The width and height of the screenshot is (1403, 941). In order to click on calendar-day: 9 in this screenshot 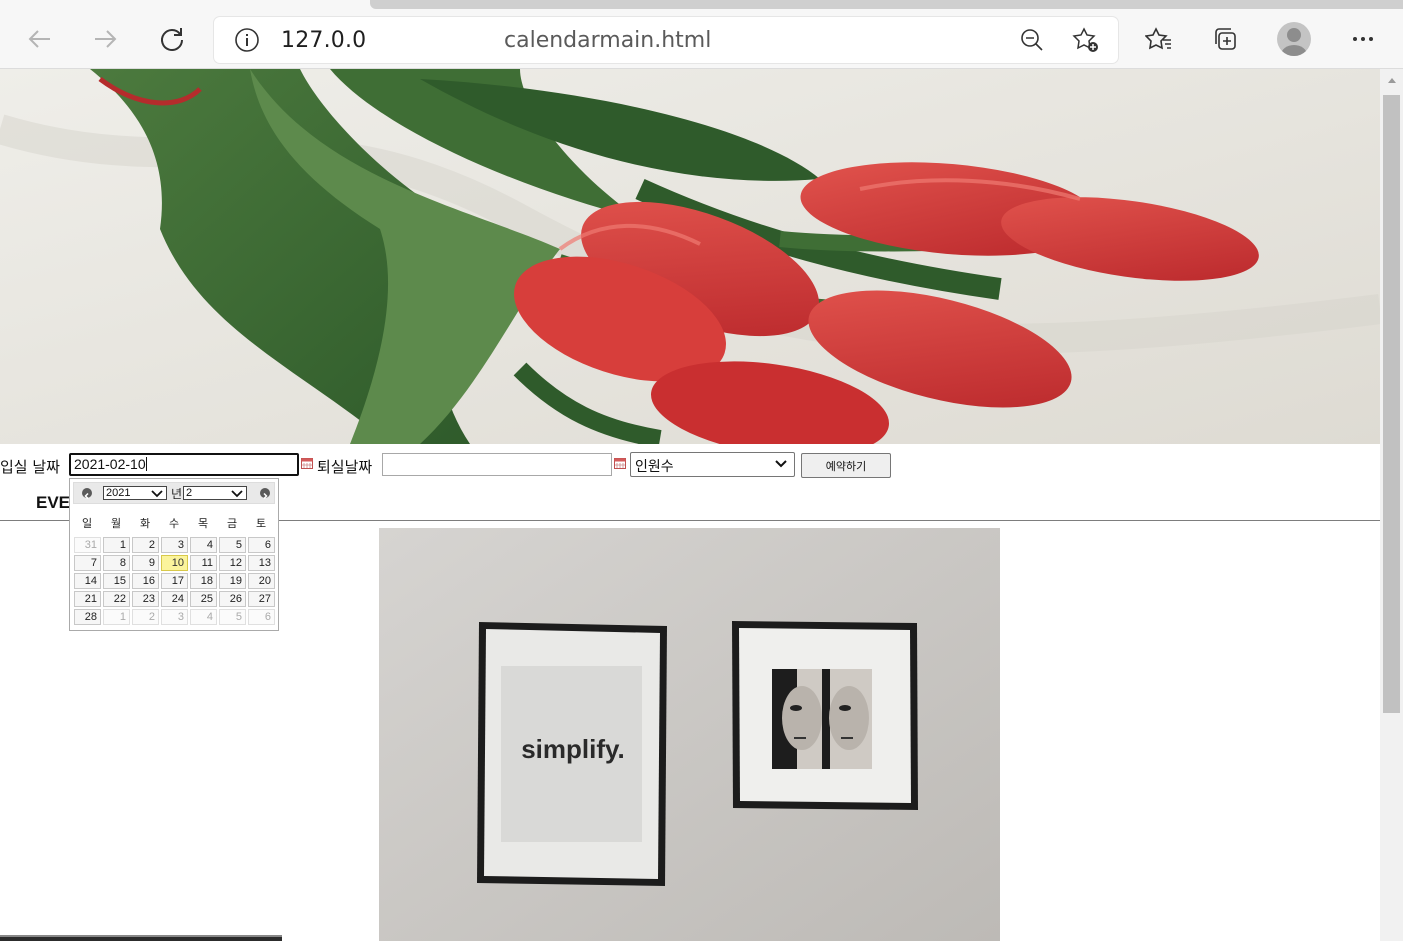, I will do `click(145, 563)`.